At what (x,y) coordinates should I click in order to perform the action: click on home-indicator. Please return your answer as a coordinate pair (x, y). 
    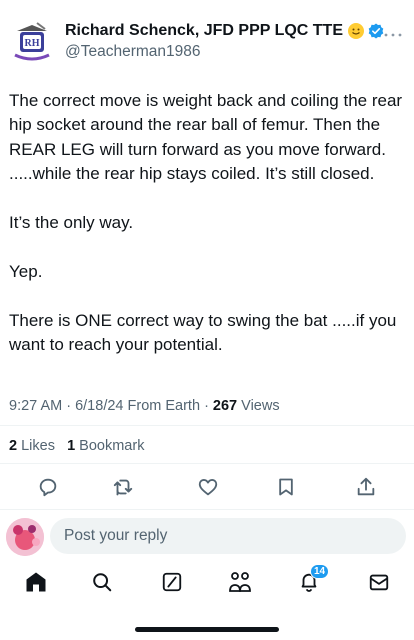
    Looking at the image, I should click on (207, 629).